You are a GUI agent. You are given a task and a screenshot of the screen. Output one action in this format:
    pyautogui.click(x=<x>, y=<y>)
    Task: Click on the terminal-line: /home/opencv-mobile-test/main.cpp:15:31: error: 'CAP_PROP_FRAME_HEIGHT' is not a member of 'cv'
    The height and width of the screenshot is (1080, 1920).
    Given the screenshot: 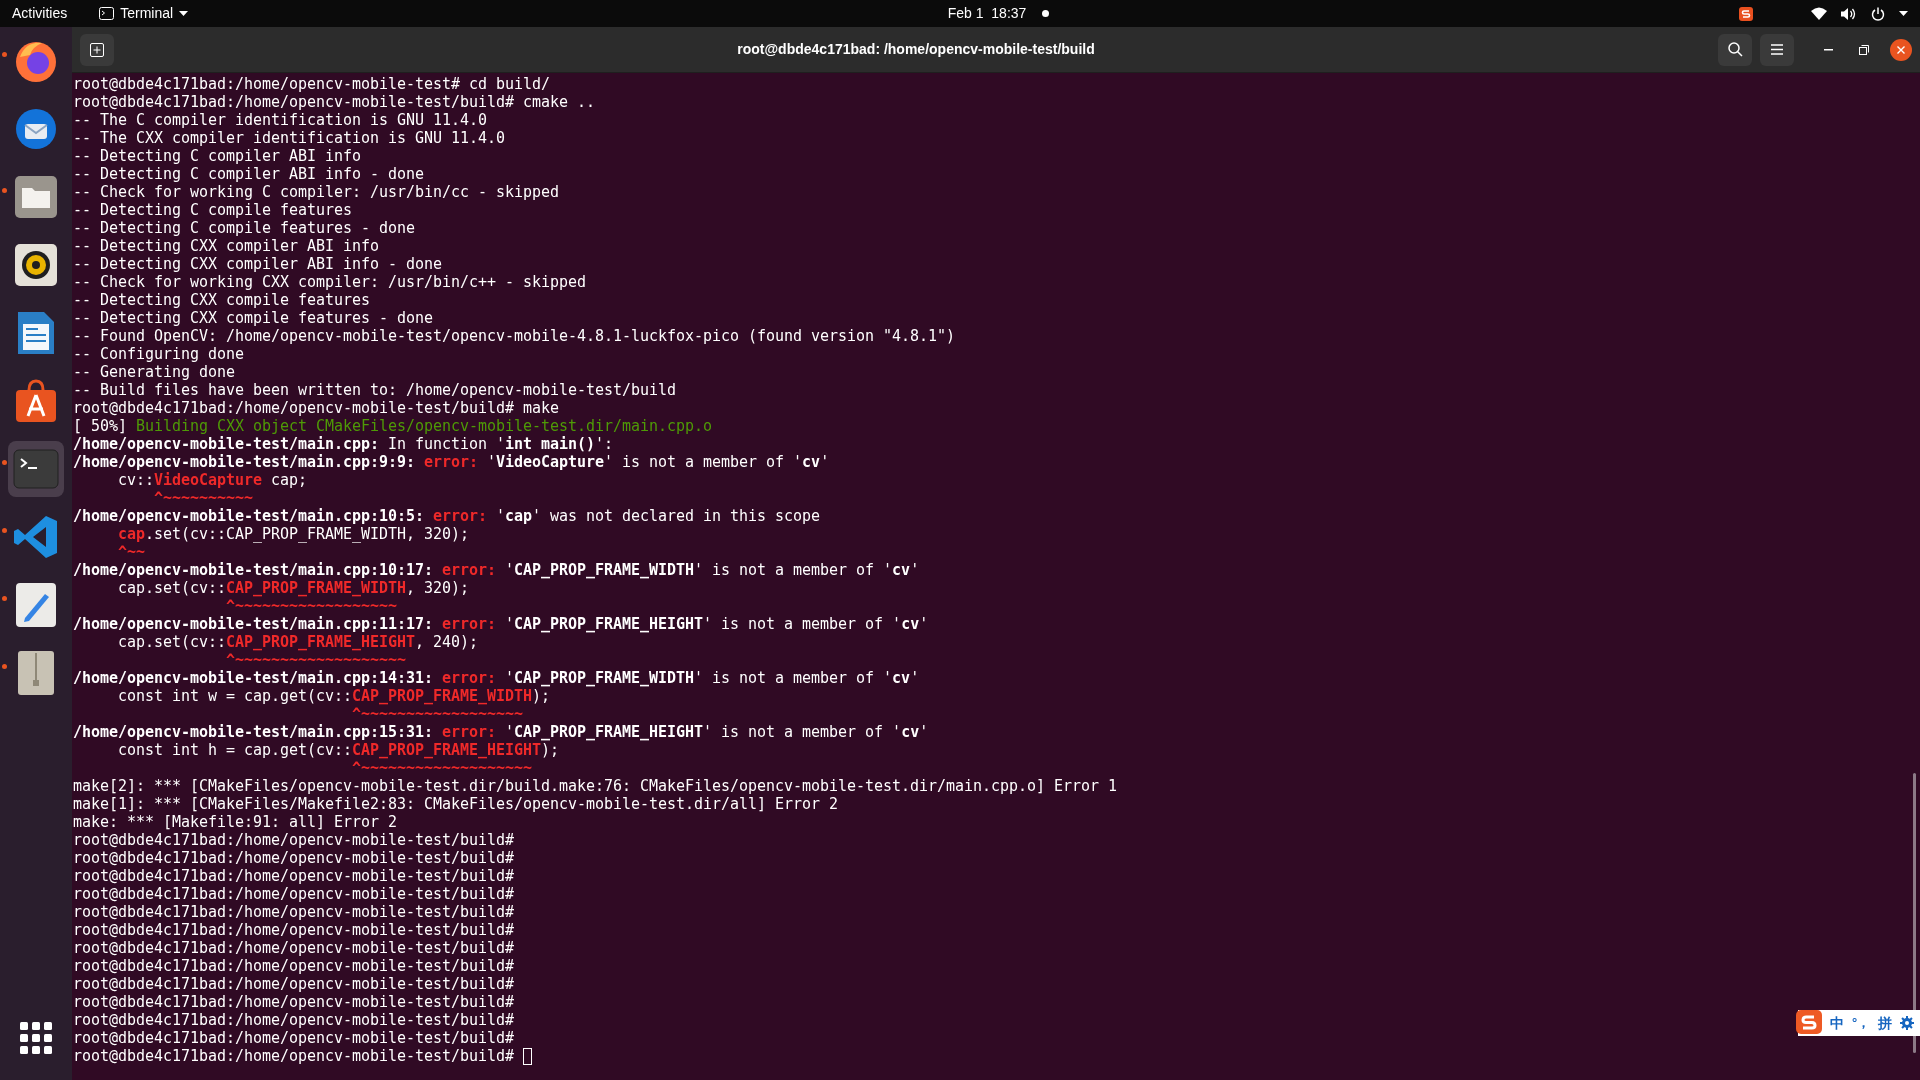 What is the action you would take?
    pyautogui.click(x=501, y=732)
    